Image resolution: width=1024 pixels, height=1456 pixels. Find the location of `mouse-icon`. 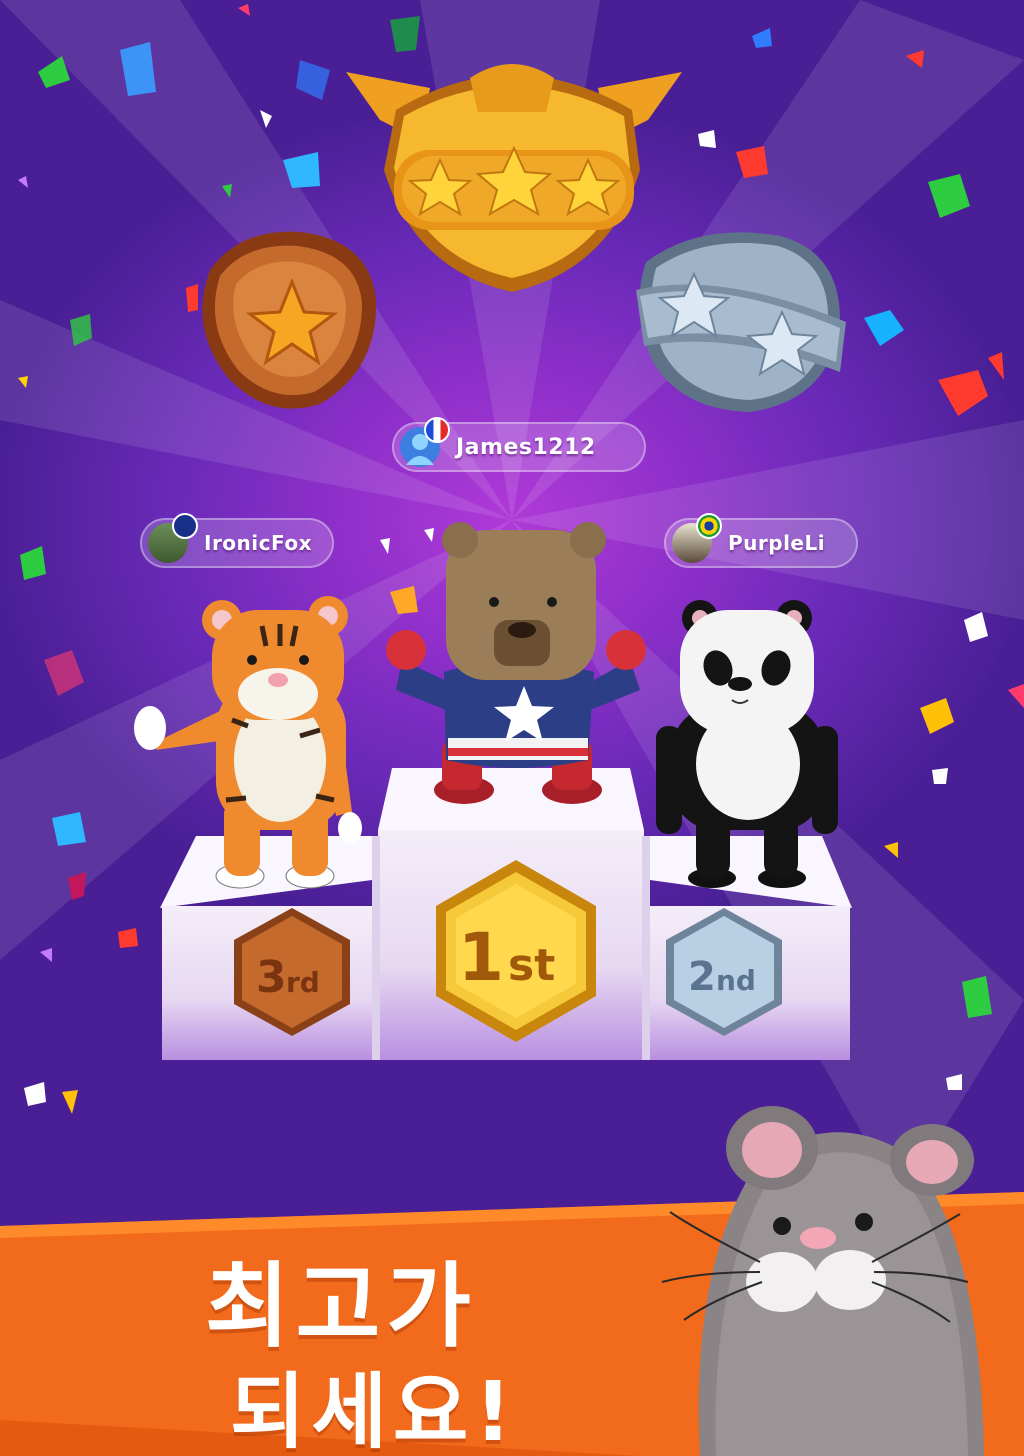

mouse-icon is located at coordinates (822, 1281).